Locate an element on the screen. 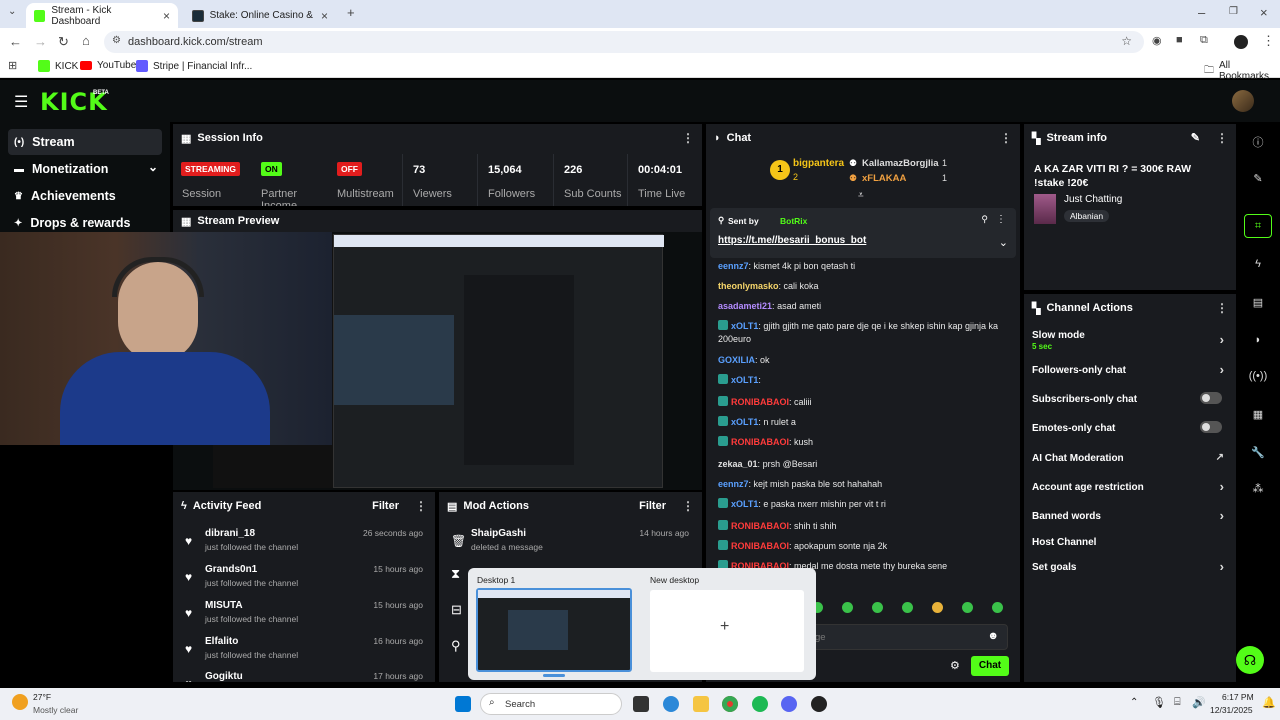 Image resolution: width=1280 pixels, height=720 pixels. new-tab-icon: + is located at coordinates (351, 12).